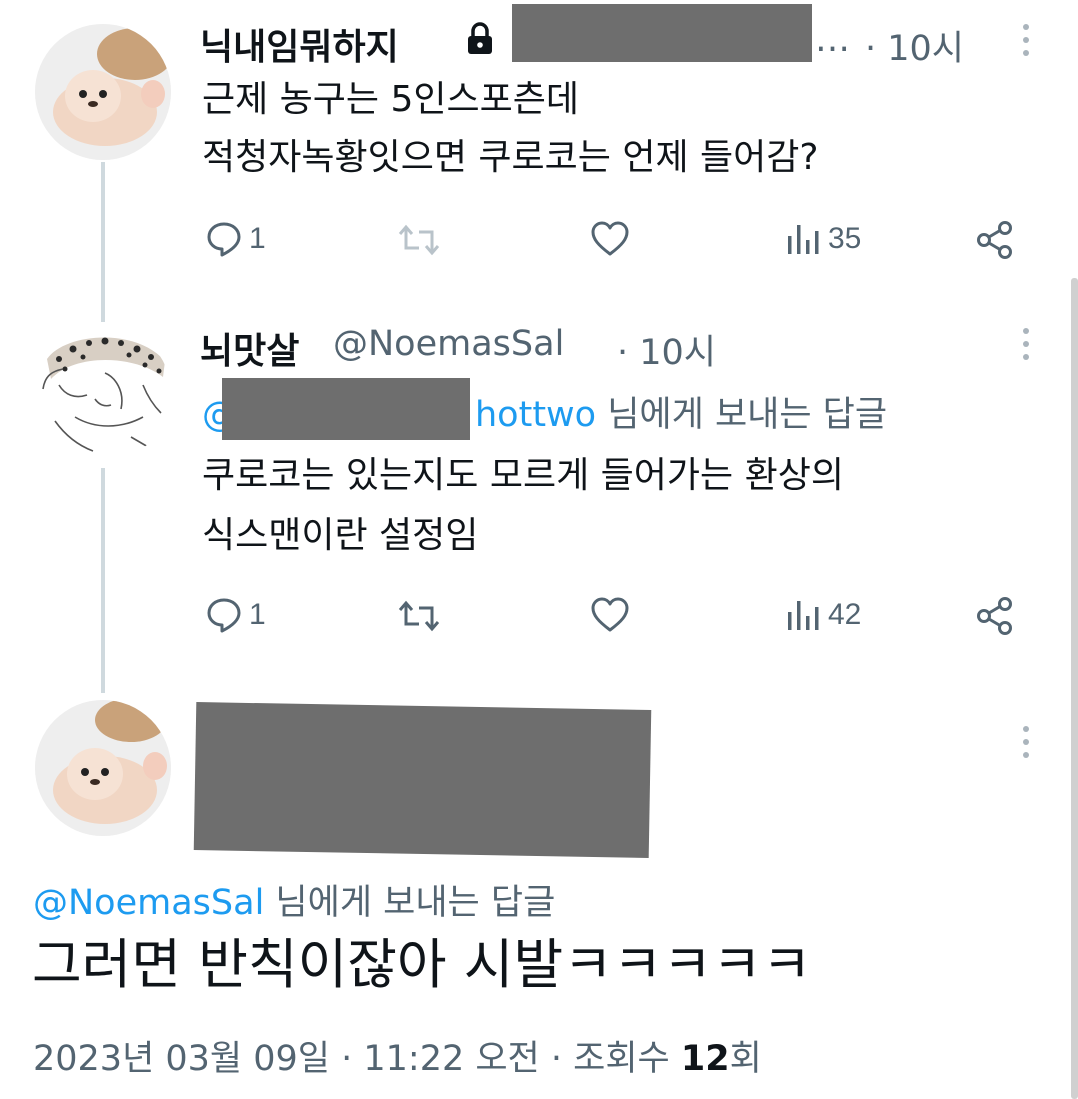 The height and width of the screenshot is (1099, 1078). Describe the element at coordinates (823, 239) in the screenshot. I see `views-button: 35` at that location.